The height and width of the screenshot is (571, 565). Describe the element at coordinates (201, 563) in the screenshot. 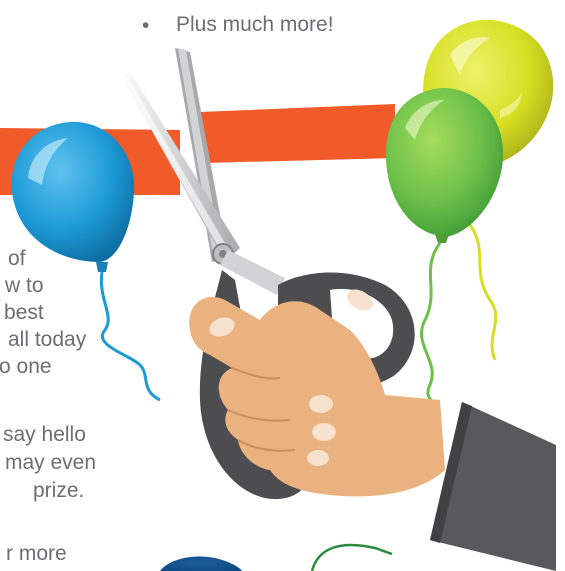

I see `blue-balloon-bottom-icon` at that location.